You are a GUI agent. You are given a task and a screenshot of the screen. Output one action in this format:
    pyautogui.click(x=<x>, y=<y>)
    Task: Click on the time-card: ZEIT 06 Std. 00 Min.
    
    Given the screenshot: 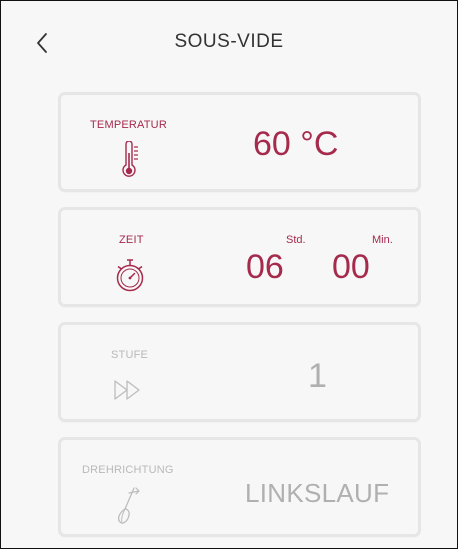 What is the action you would take?
    pyautogui.click(x=239, y=257)
    